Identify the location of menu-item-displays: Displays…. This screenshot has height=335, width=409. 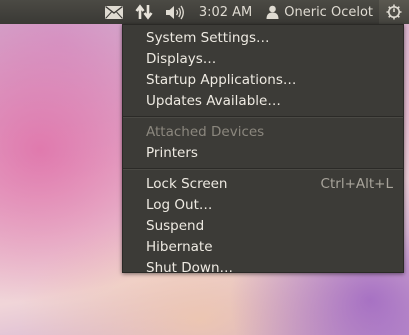
(263, 59).